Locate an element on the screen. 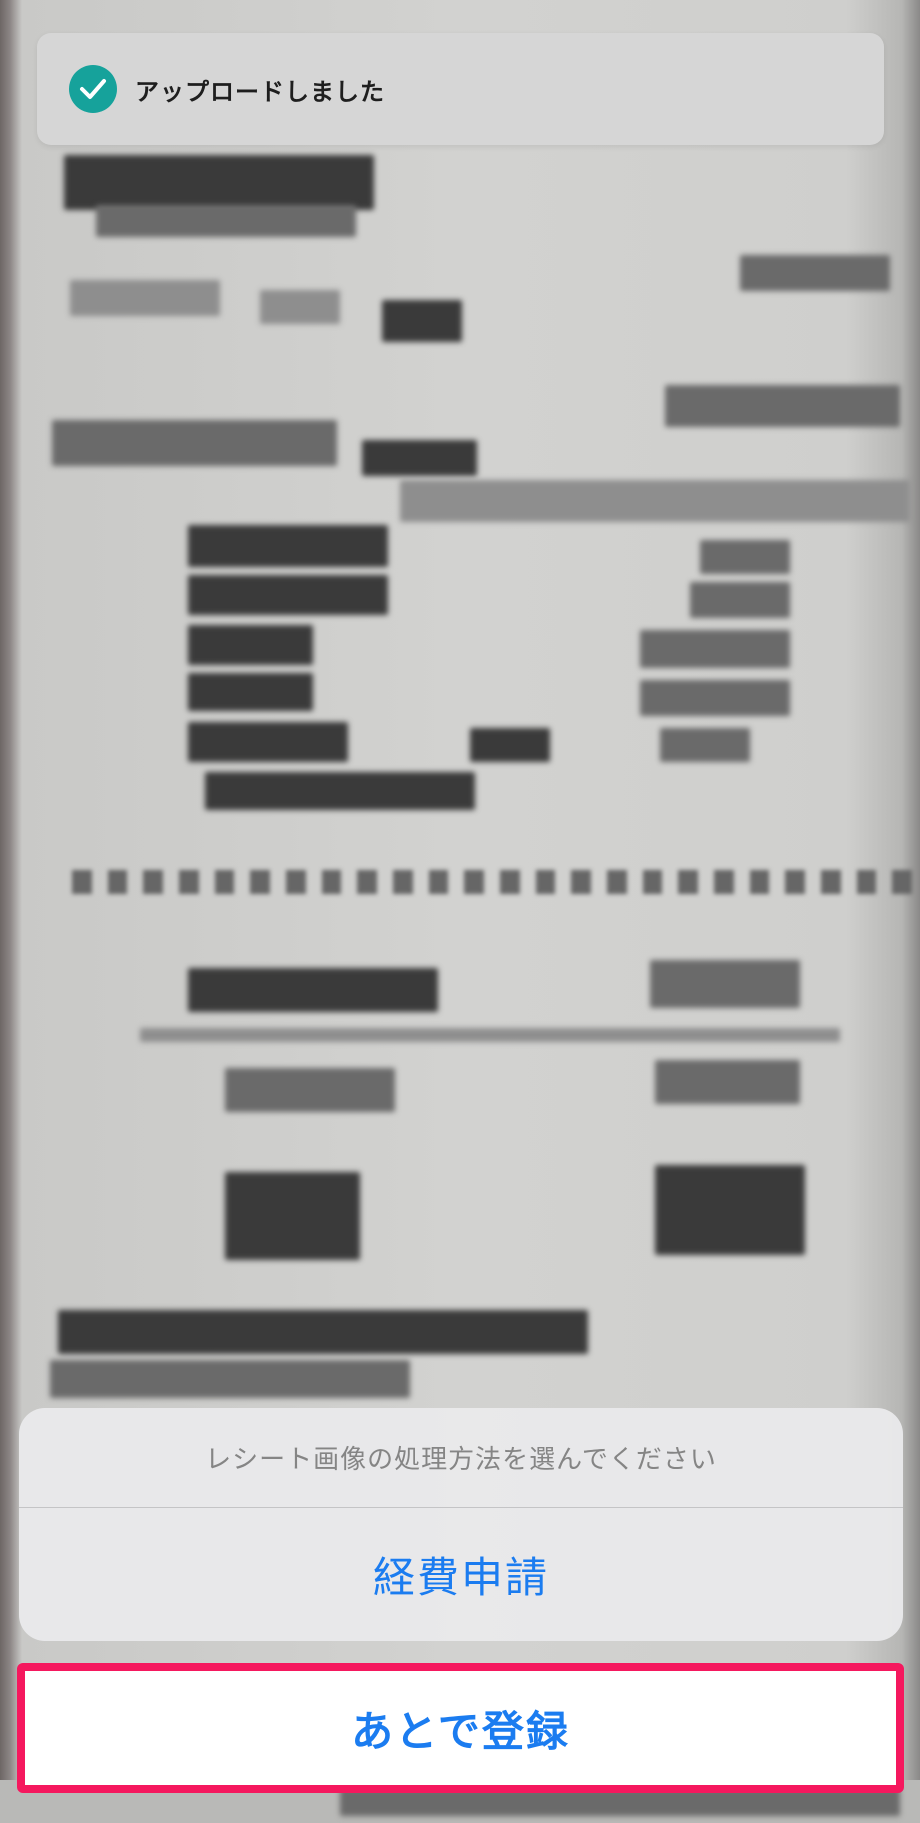  toast-message: アップロードしました is located at coordinates (260, 91).